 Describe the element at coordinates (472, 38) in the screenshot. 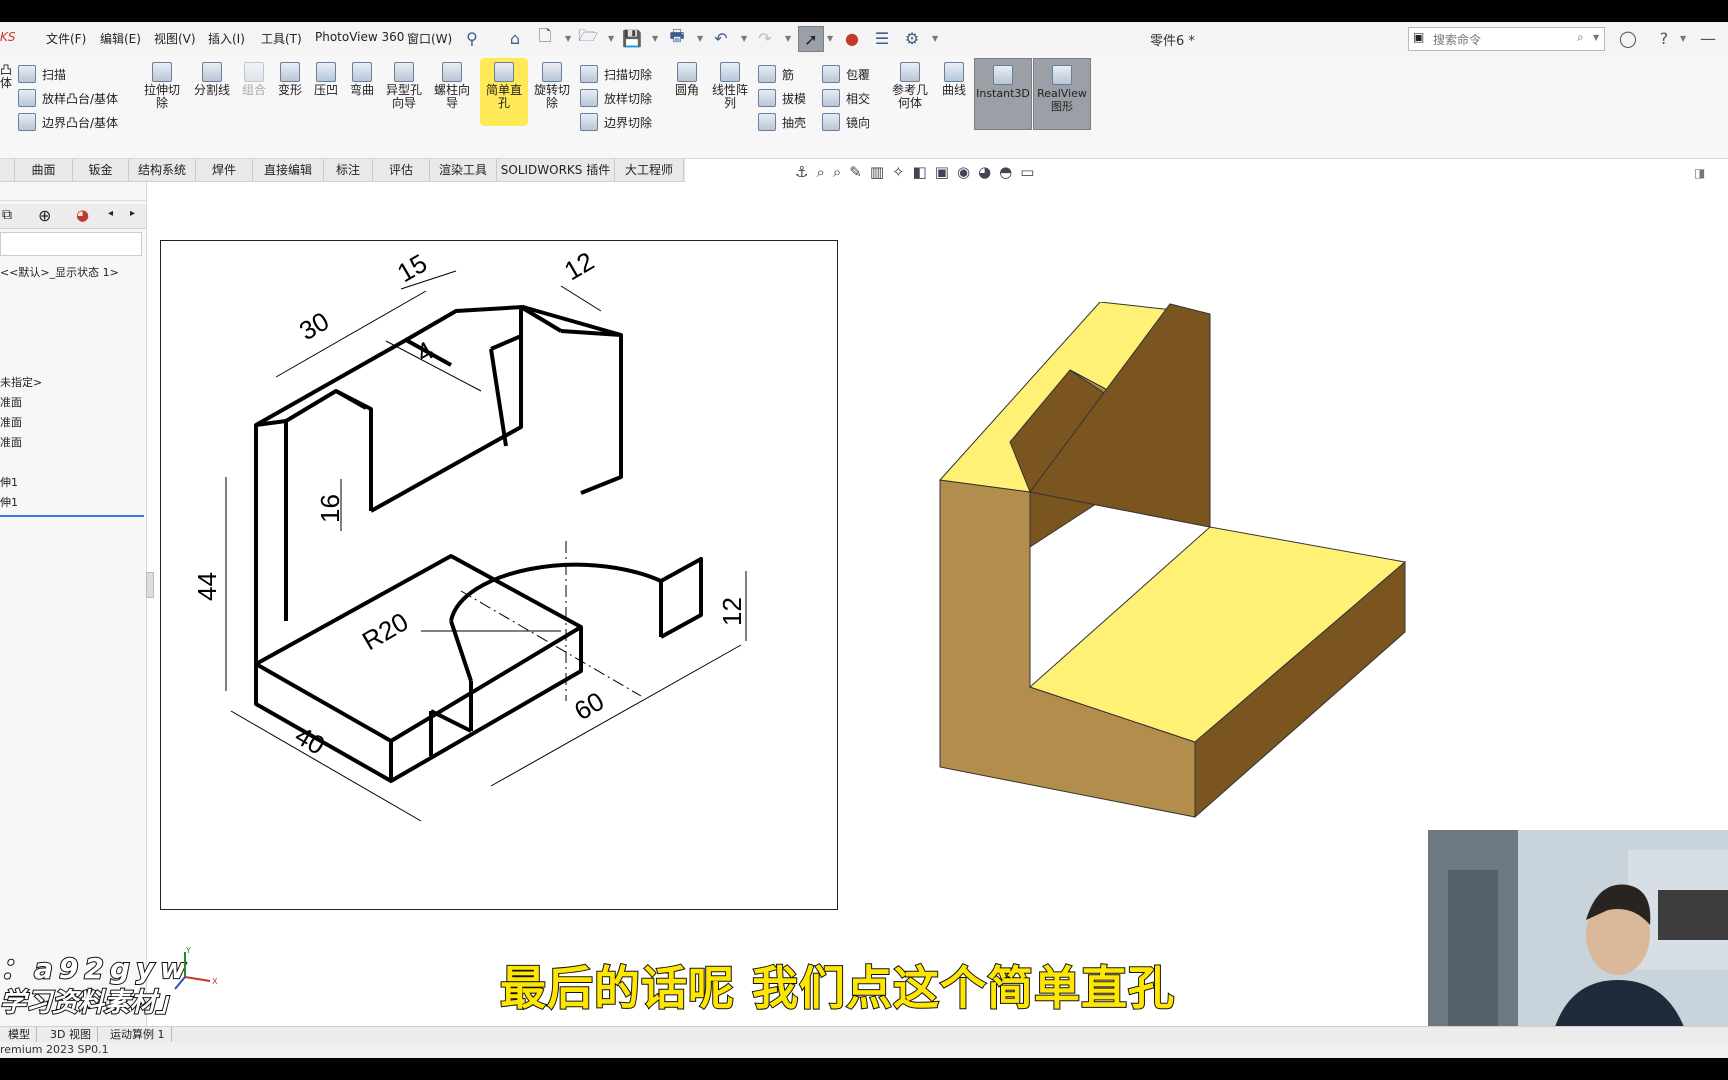

I see `pin-icon: ⚲` at that location.